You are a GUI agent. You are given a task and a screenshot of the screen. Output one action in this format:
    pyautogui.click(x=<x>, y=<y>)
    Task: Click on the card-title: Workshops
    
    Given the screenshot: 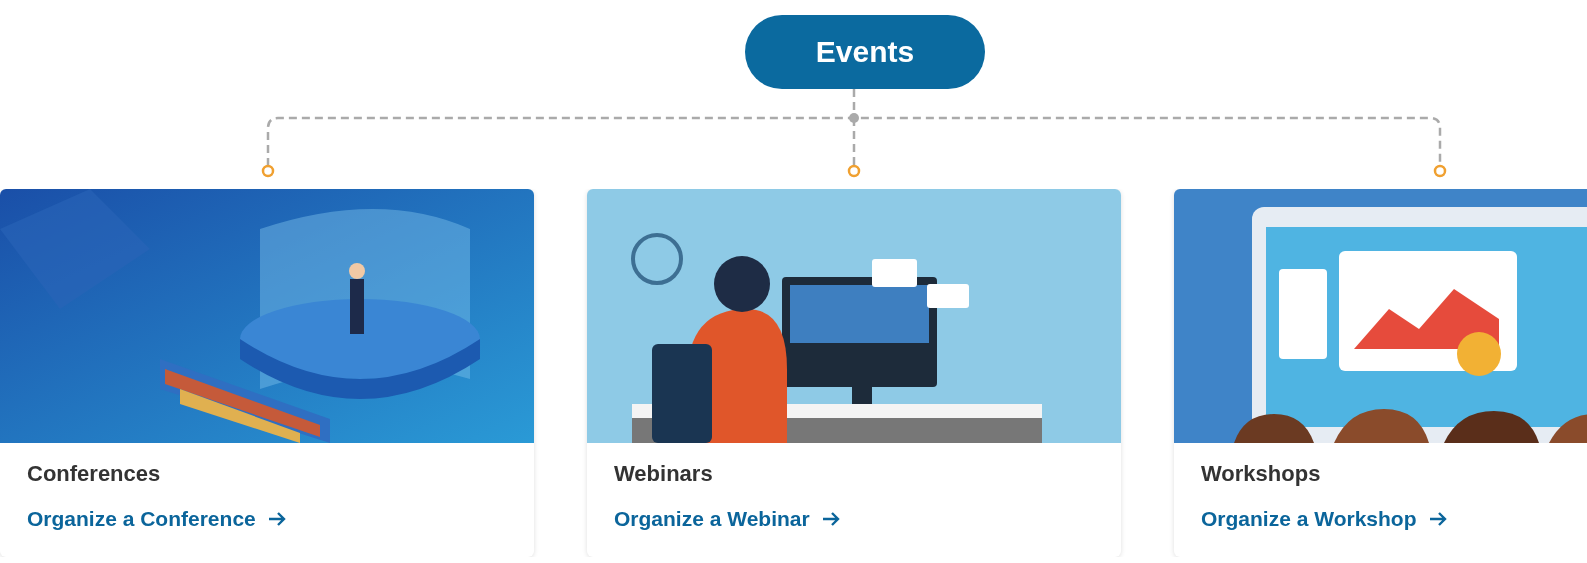 What is the action you would take?
    pyautogui.click(x=1261, y=474)
    